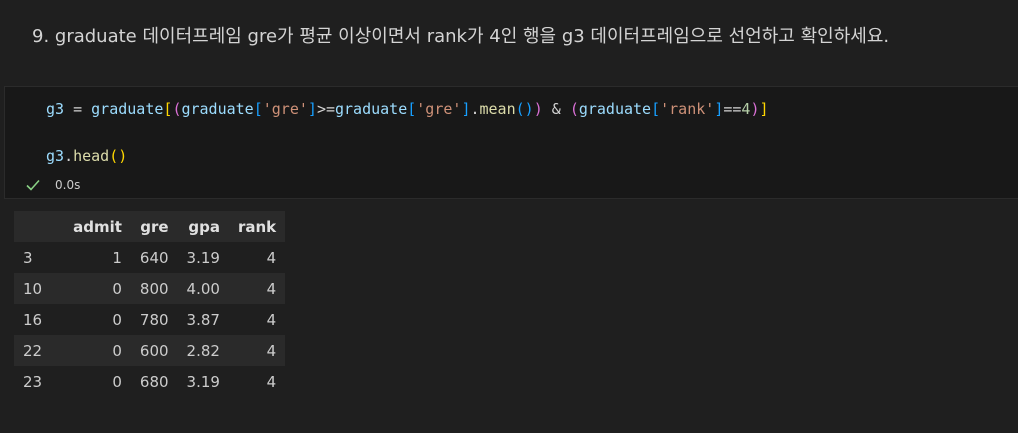 This screenshot has height=433, width=1018. What do you see at coordinates (538, 109) in the screenshot?
I see `code-token: )` at bounding box center [538, 109].